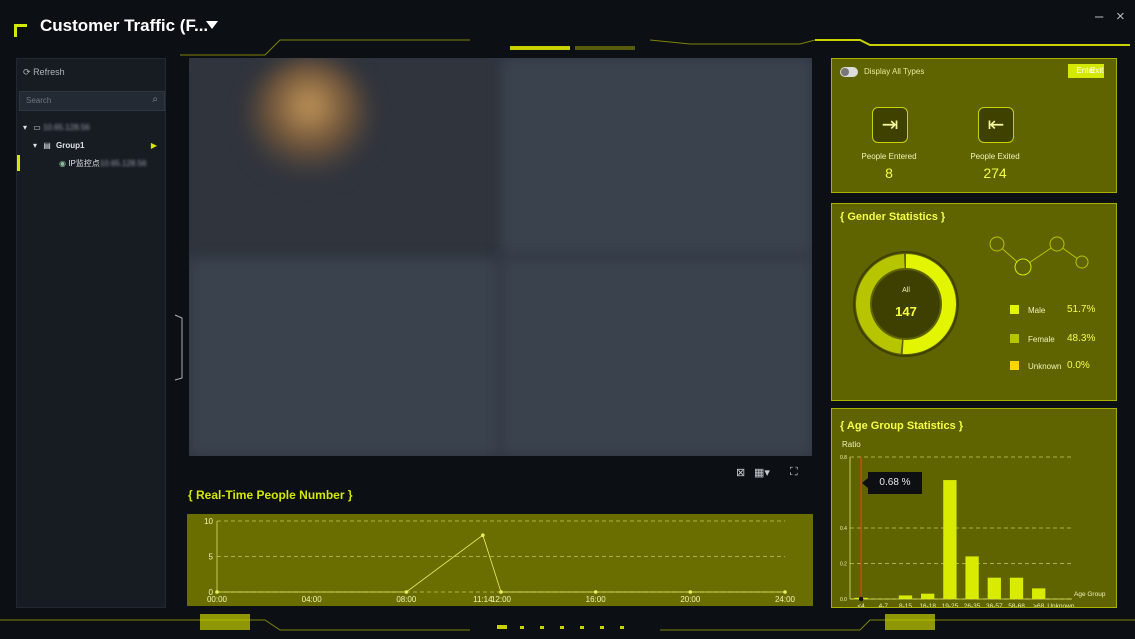 Image resolution: width=1135 pixels, height=639 pixels. I want to click on x-tick-label: 08:00, so click(406, 599).